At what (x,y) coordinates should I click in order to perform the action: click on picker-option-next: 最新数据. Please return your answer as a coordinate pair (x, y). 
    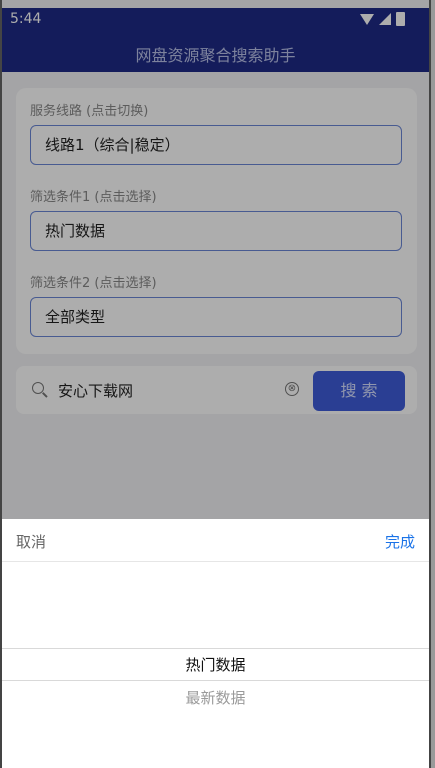
    Looking at the image, I should click on (215, 697).